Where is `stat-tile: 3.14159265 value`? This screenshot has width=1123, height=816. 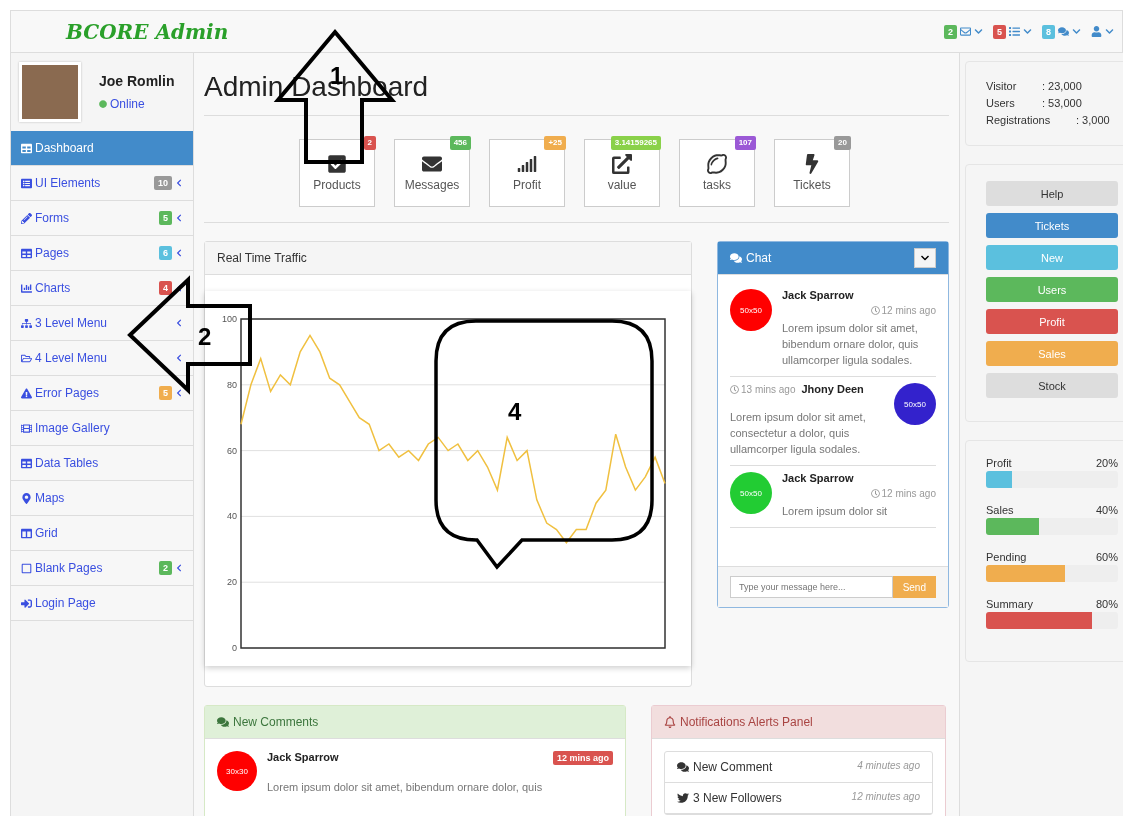 stat-tile: 3.14159265 value is located at coordinates (622, 173).